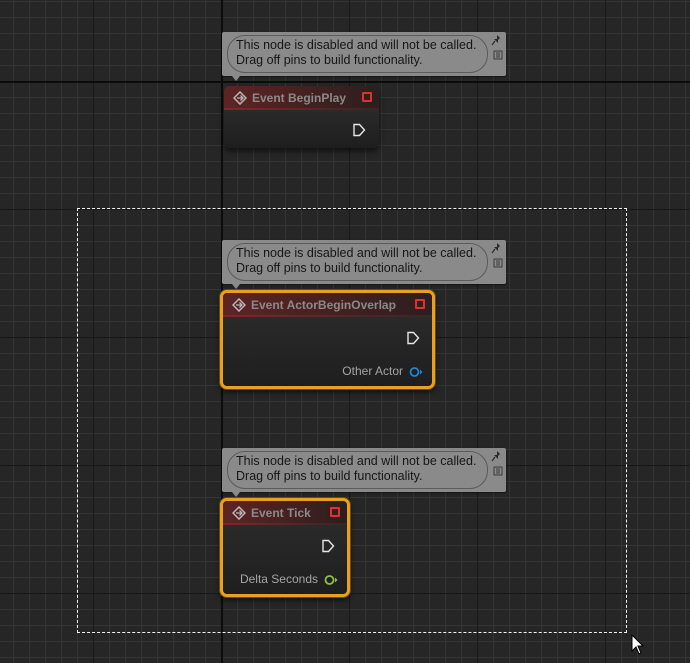 The height and width of the screenshot is (663, 690). I want to click on node-header: Event Tick, so click(285, 513).